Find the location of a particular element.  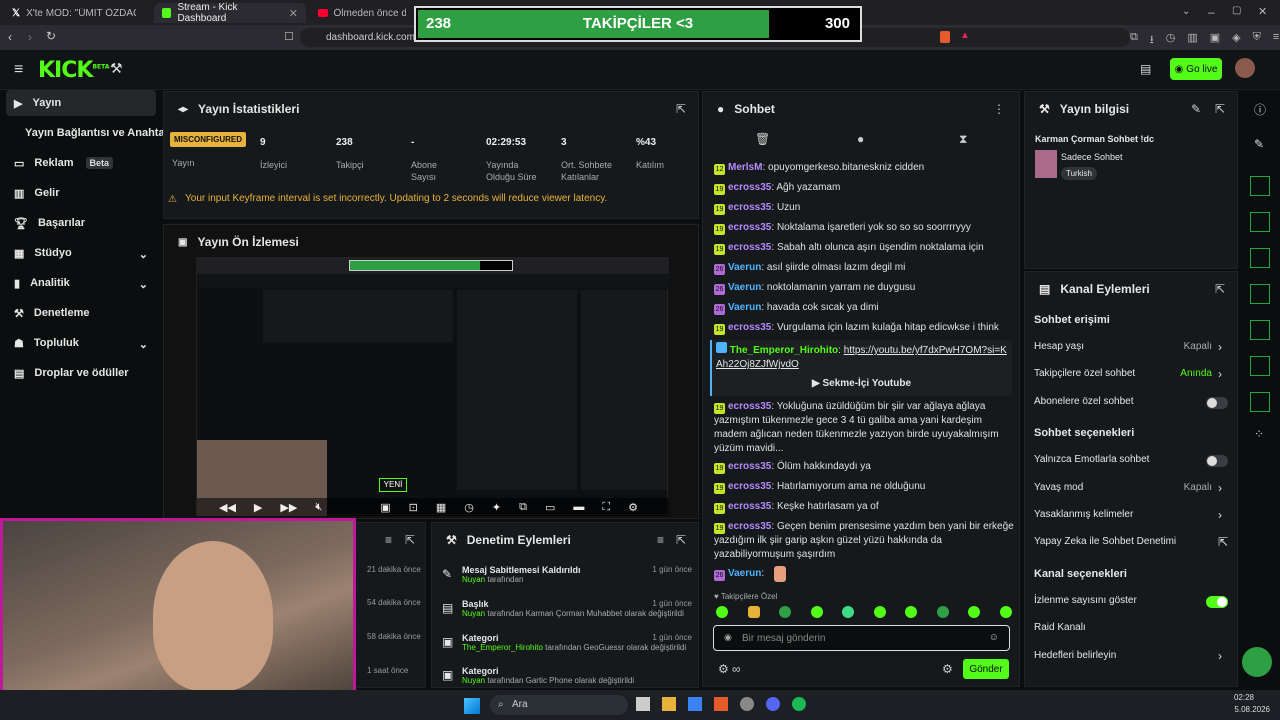

explorer-icon is located at coordinates (669, 704).